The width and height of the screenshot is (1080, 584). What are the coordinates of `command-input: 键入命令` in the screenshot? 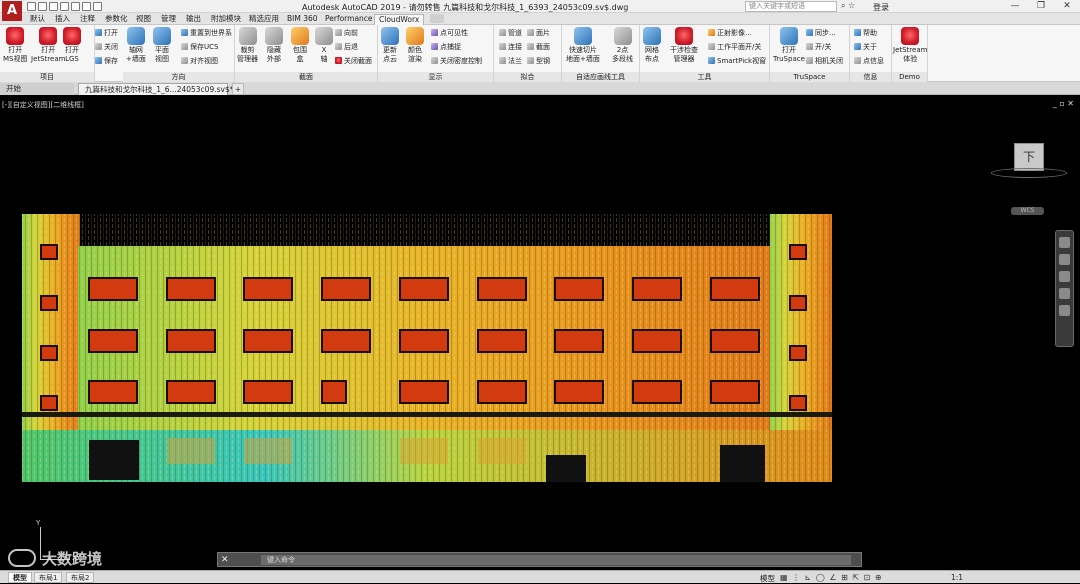 It's located at (556, 560).